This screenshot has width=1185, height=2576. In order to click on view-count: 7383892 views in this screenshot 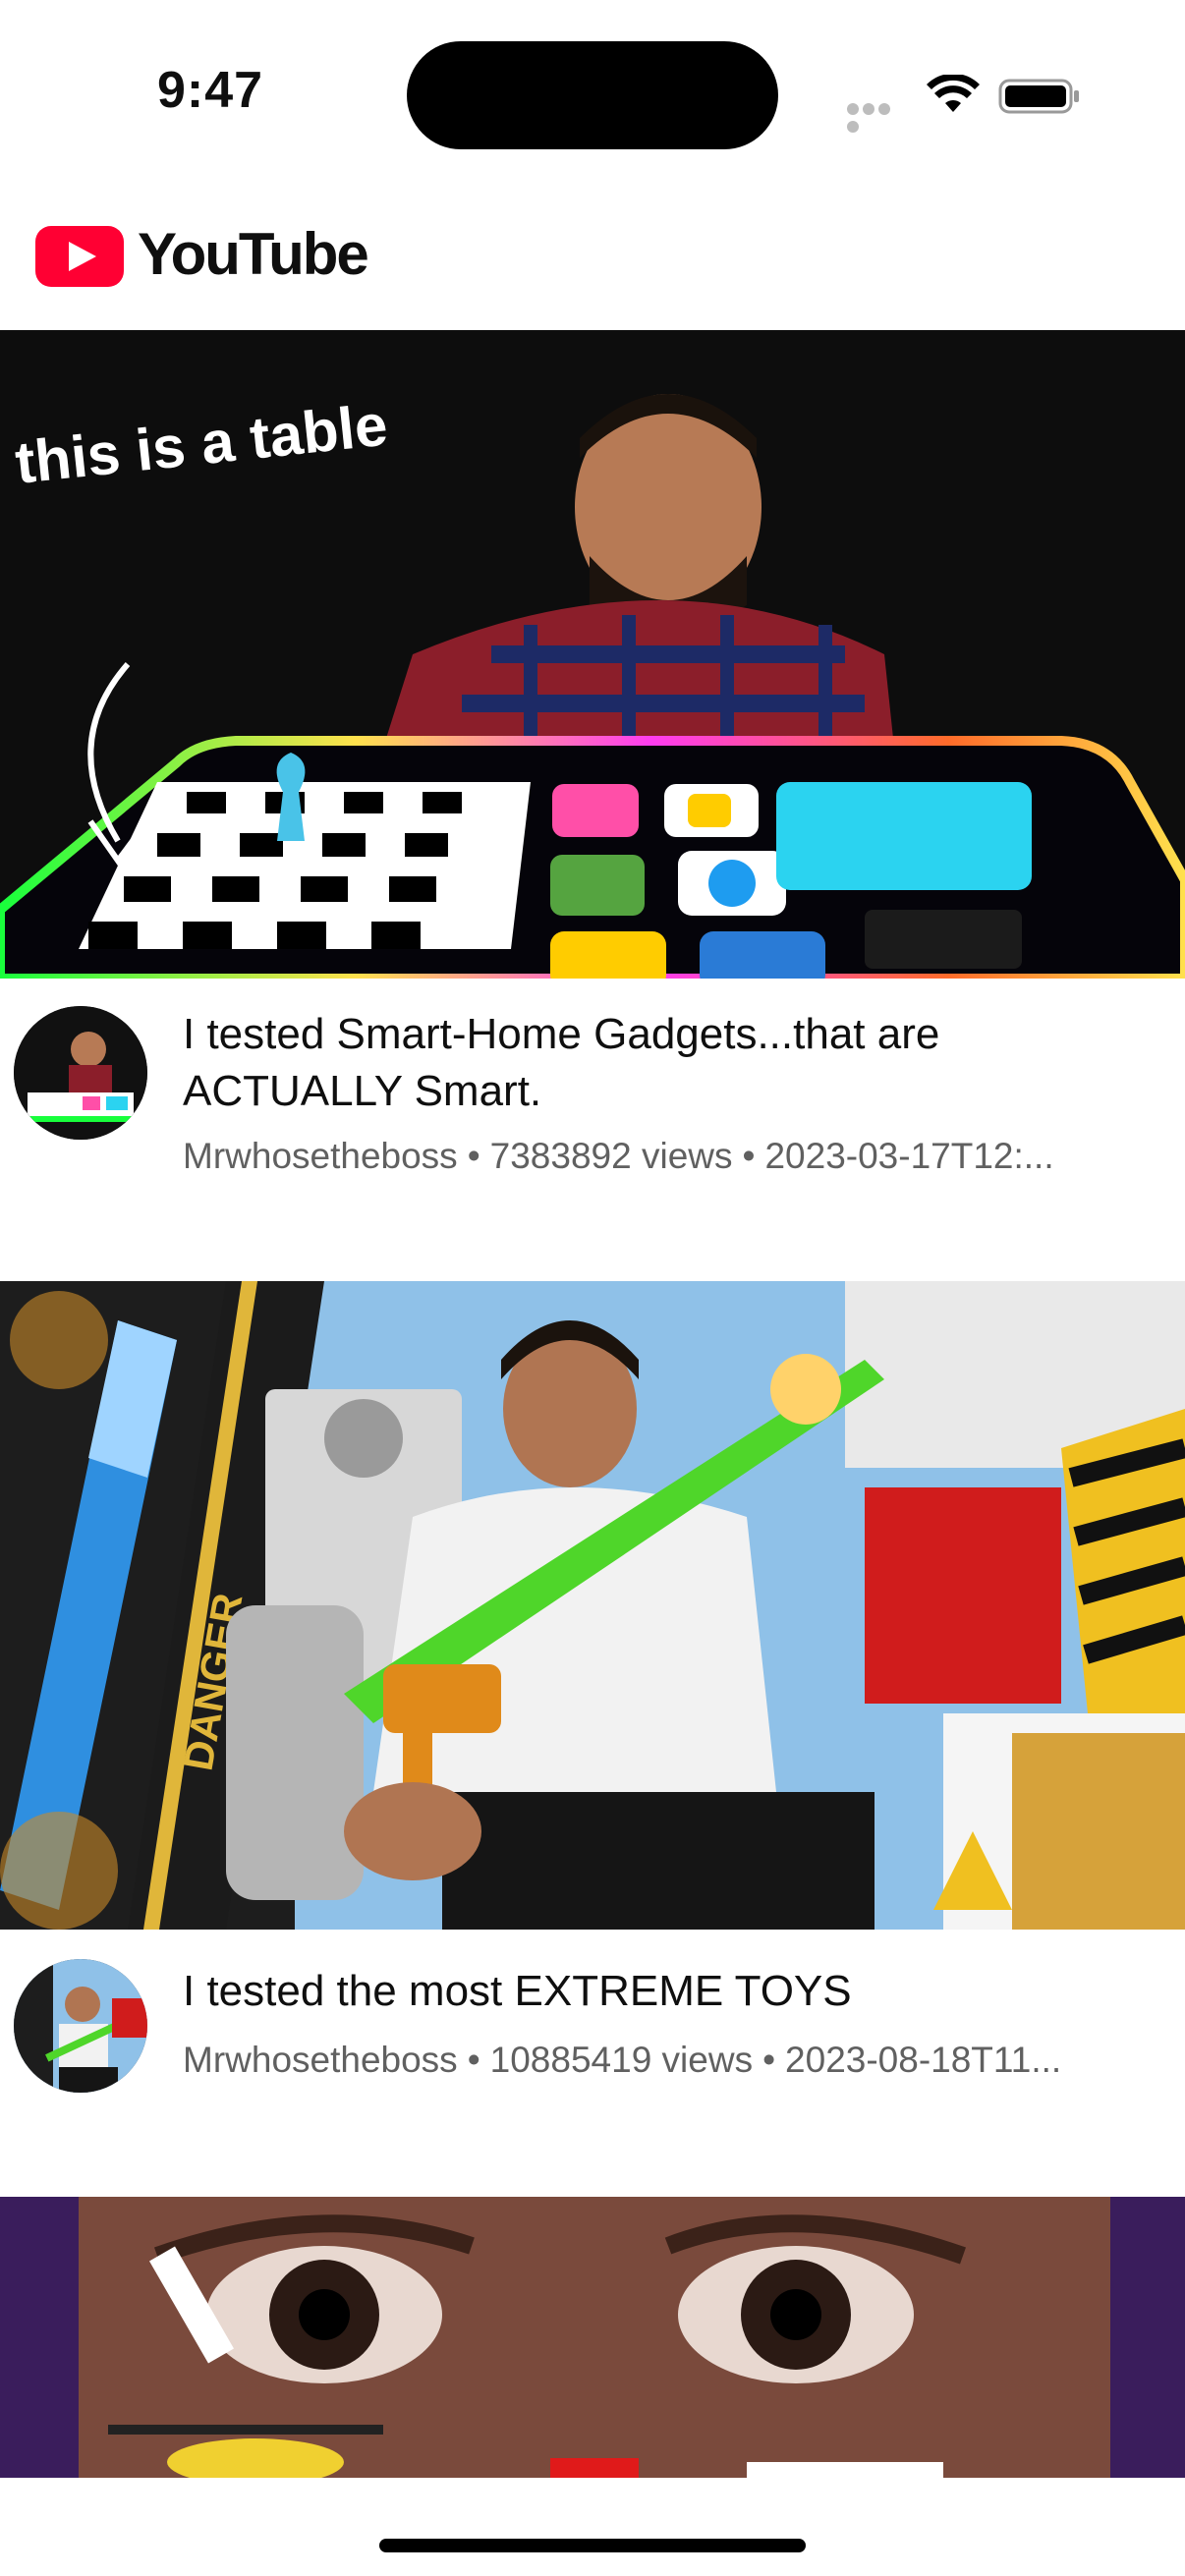, I will do `click(611, 1156)`.